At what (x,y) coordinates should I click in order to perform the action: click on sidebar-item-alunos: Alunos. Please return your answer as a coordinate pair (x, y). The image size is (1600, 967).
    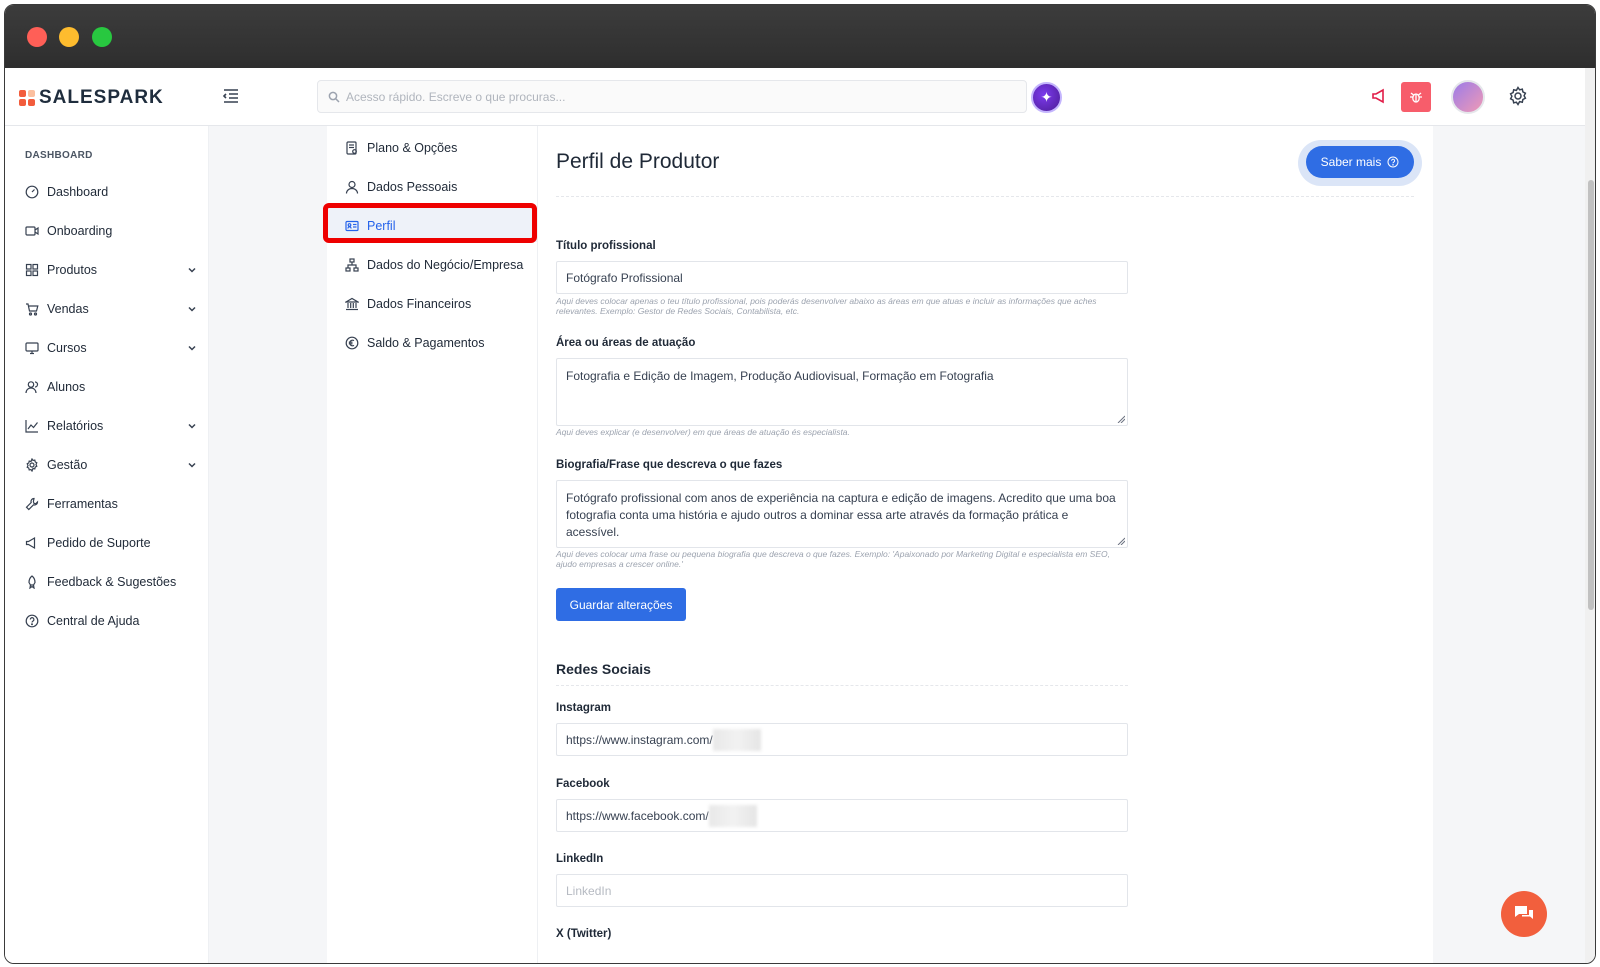
    Looking at the image, I should click on (111, 387).